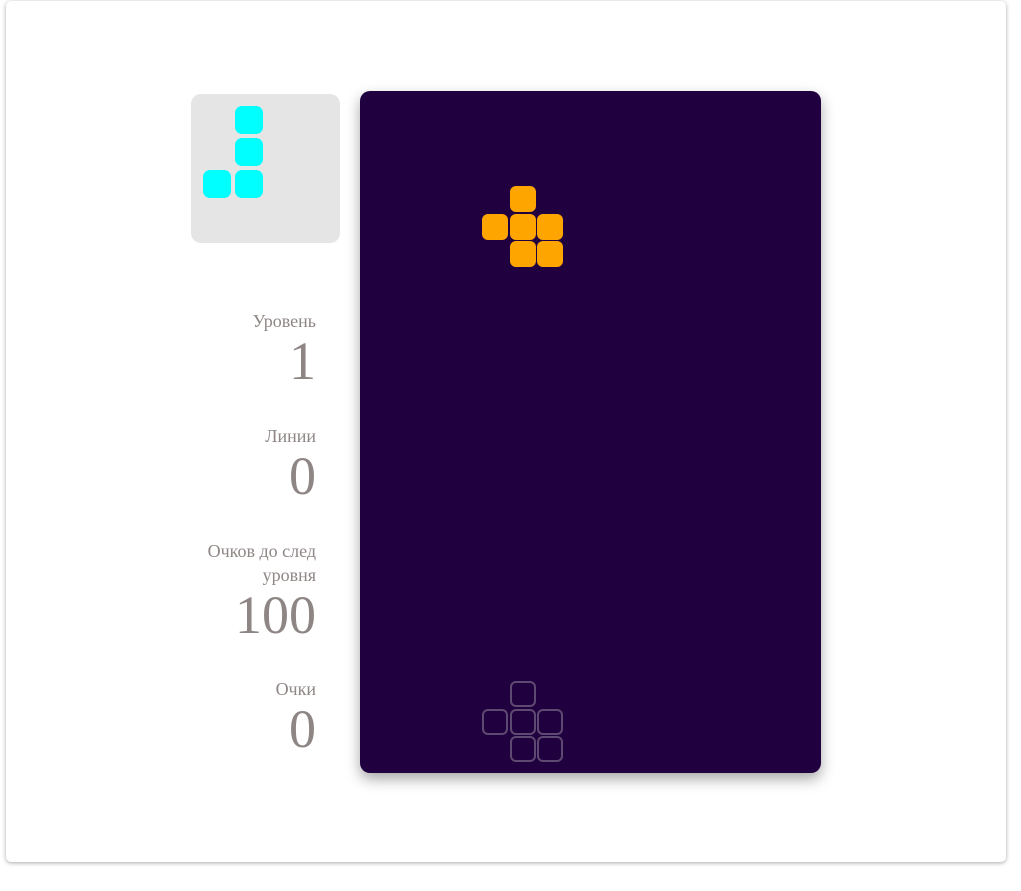 This screenshot has height=891, width=1021. Describe the element at coordinates (275, 615) in the screenshot. I see `points-to-next-value: 100` at that location.